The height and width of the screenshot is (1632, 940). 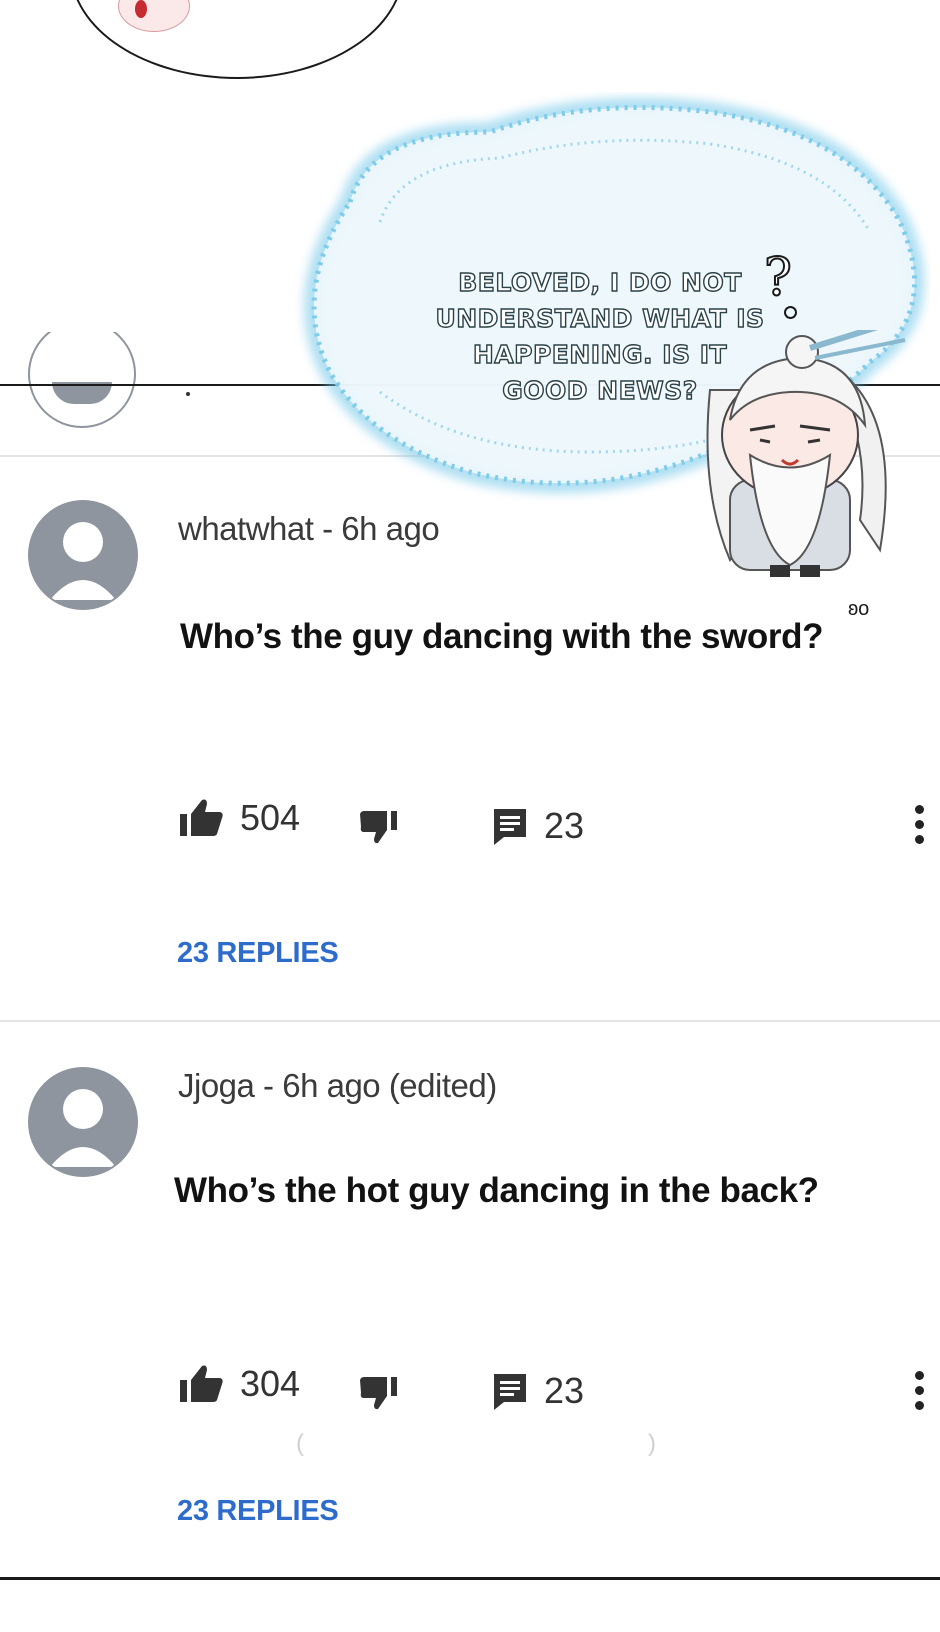 What do you see at coordinates (309, 528) in the screenshot?
I see `comment-meta: whatwhat - 6h ago` at bounding box center [309, 528].